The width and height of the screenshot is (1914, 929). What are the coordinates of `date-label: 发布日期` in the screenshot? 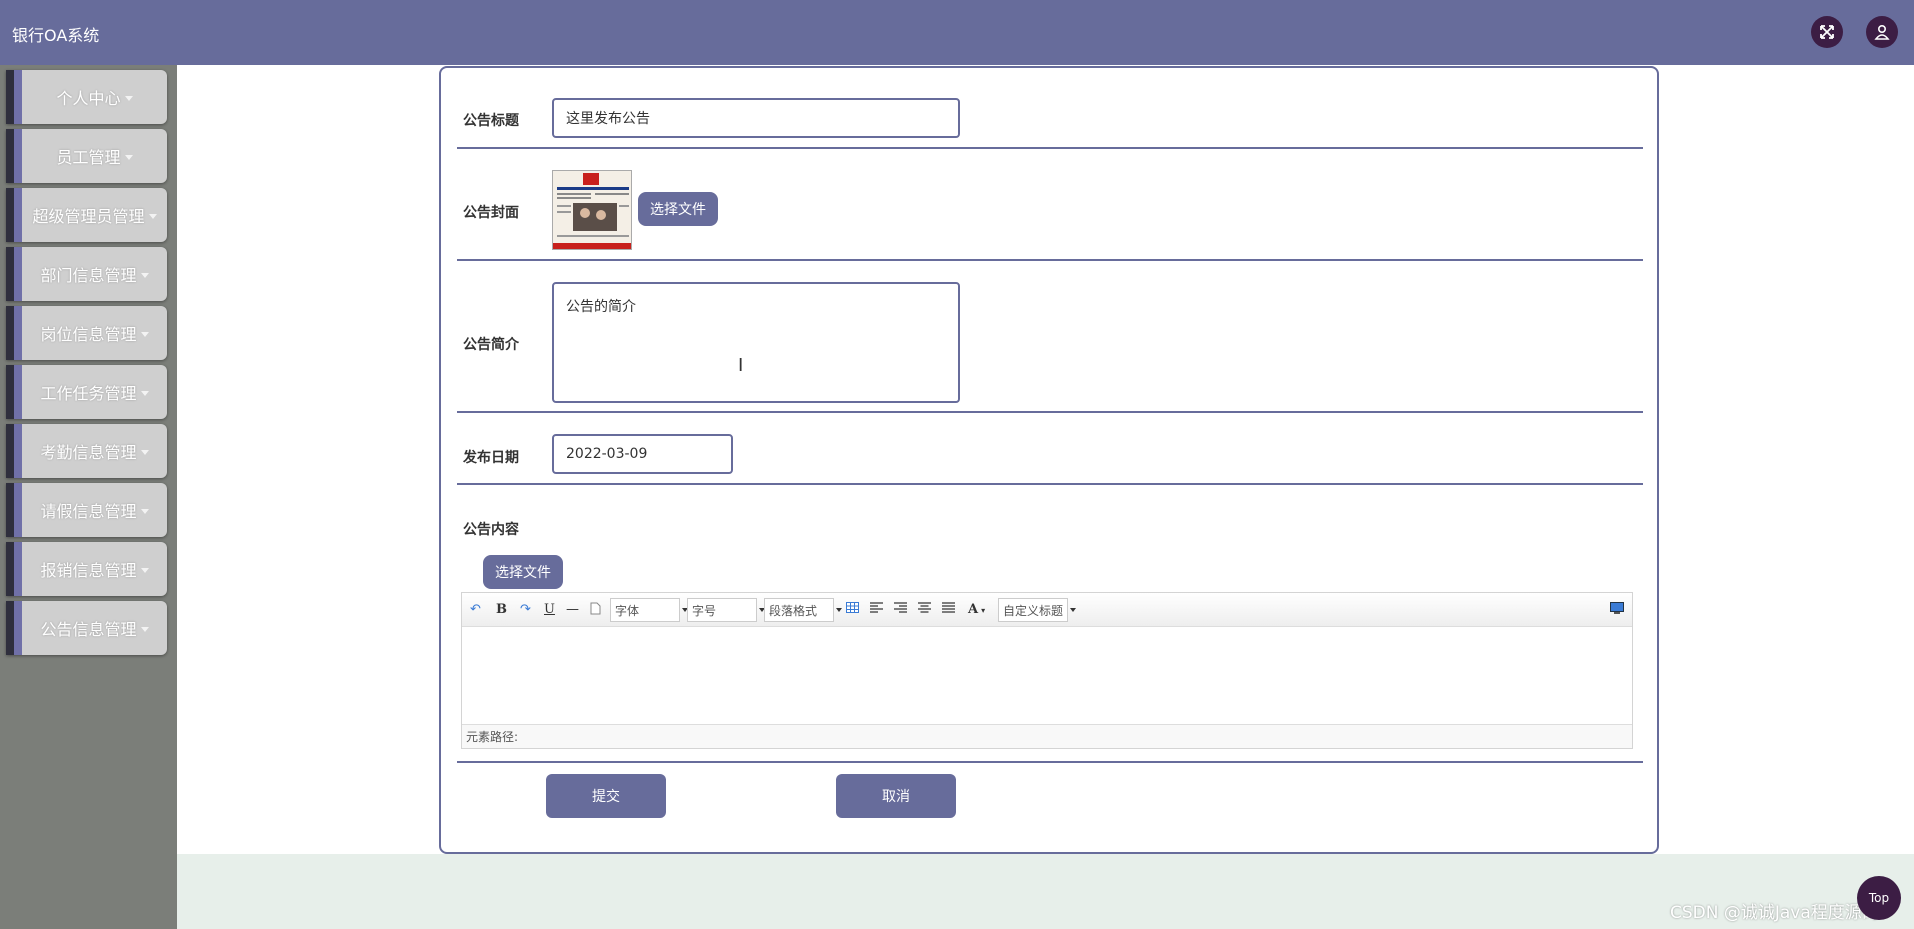 It's located at (491, 458).